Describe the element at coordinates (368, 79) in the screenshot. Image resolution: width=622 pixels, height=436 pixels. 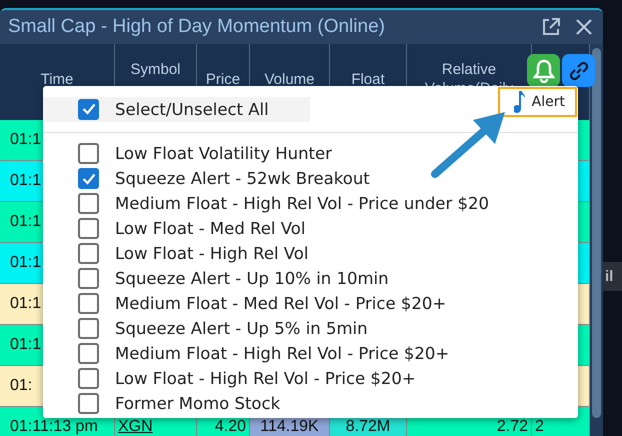
I see `column-header: Float` at that location.